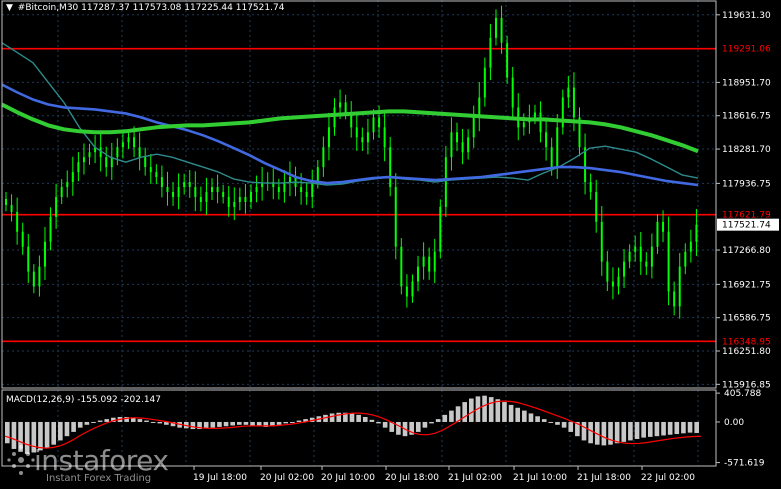 This screenshot has width=781, height=489. I want to click on price-tick-label-8: 117266.80, so click(746, 251).